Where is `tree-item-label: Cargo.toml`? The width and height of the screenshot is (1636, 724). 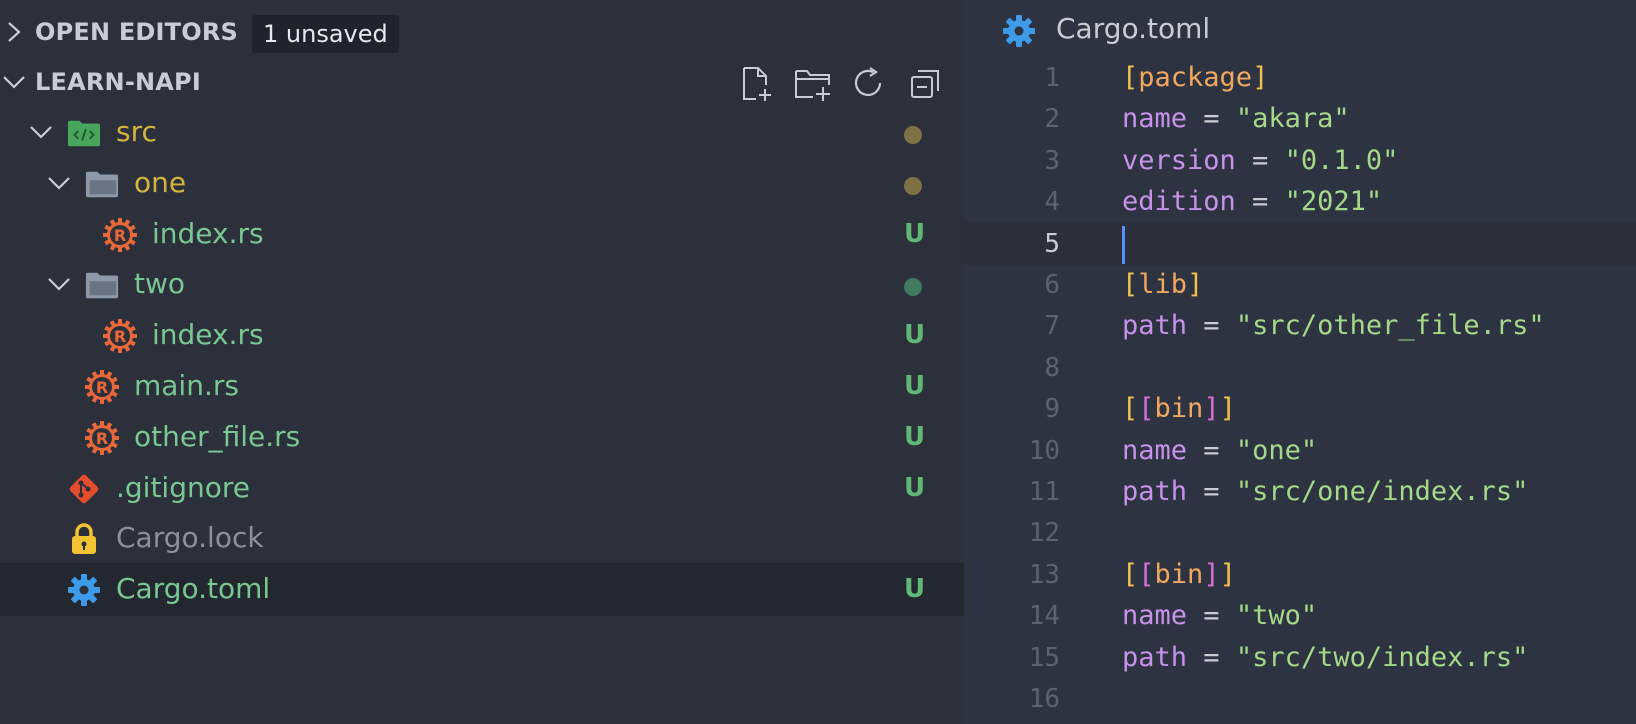 tree-item-label: Cargo.toml is located at coordinates (193, 589).